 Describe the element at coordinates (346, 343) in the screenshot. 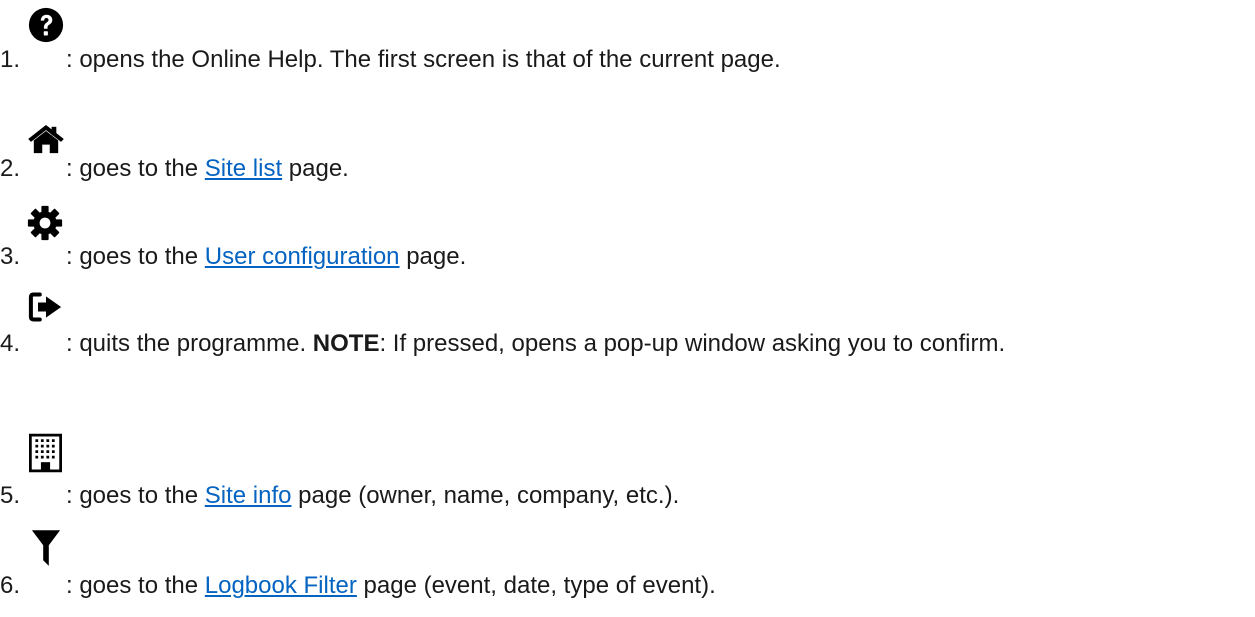

I see `note-label: NOTE` at that location.